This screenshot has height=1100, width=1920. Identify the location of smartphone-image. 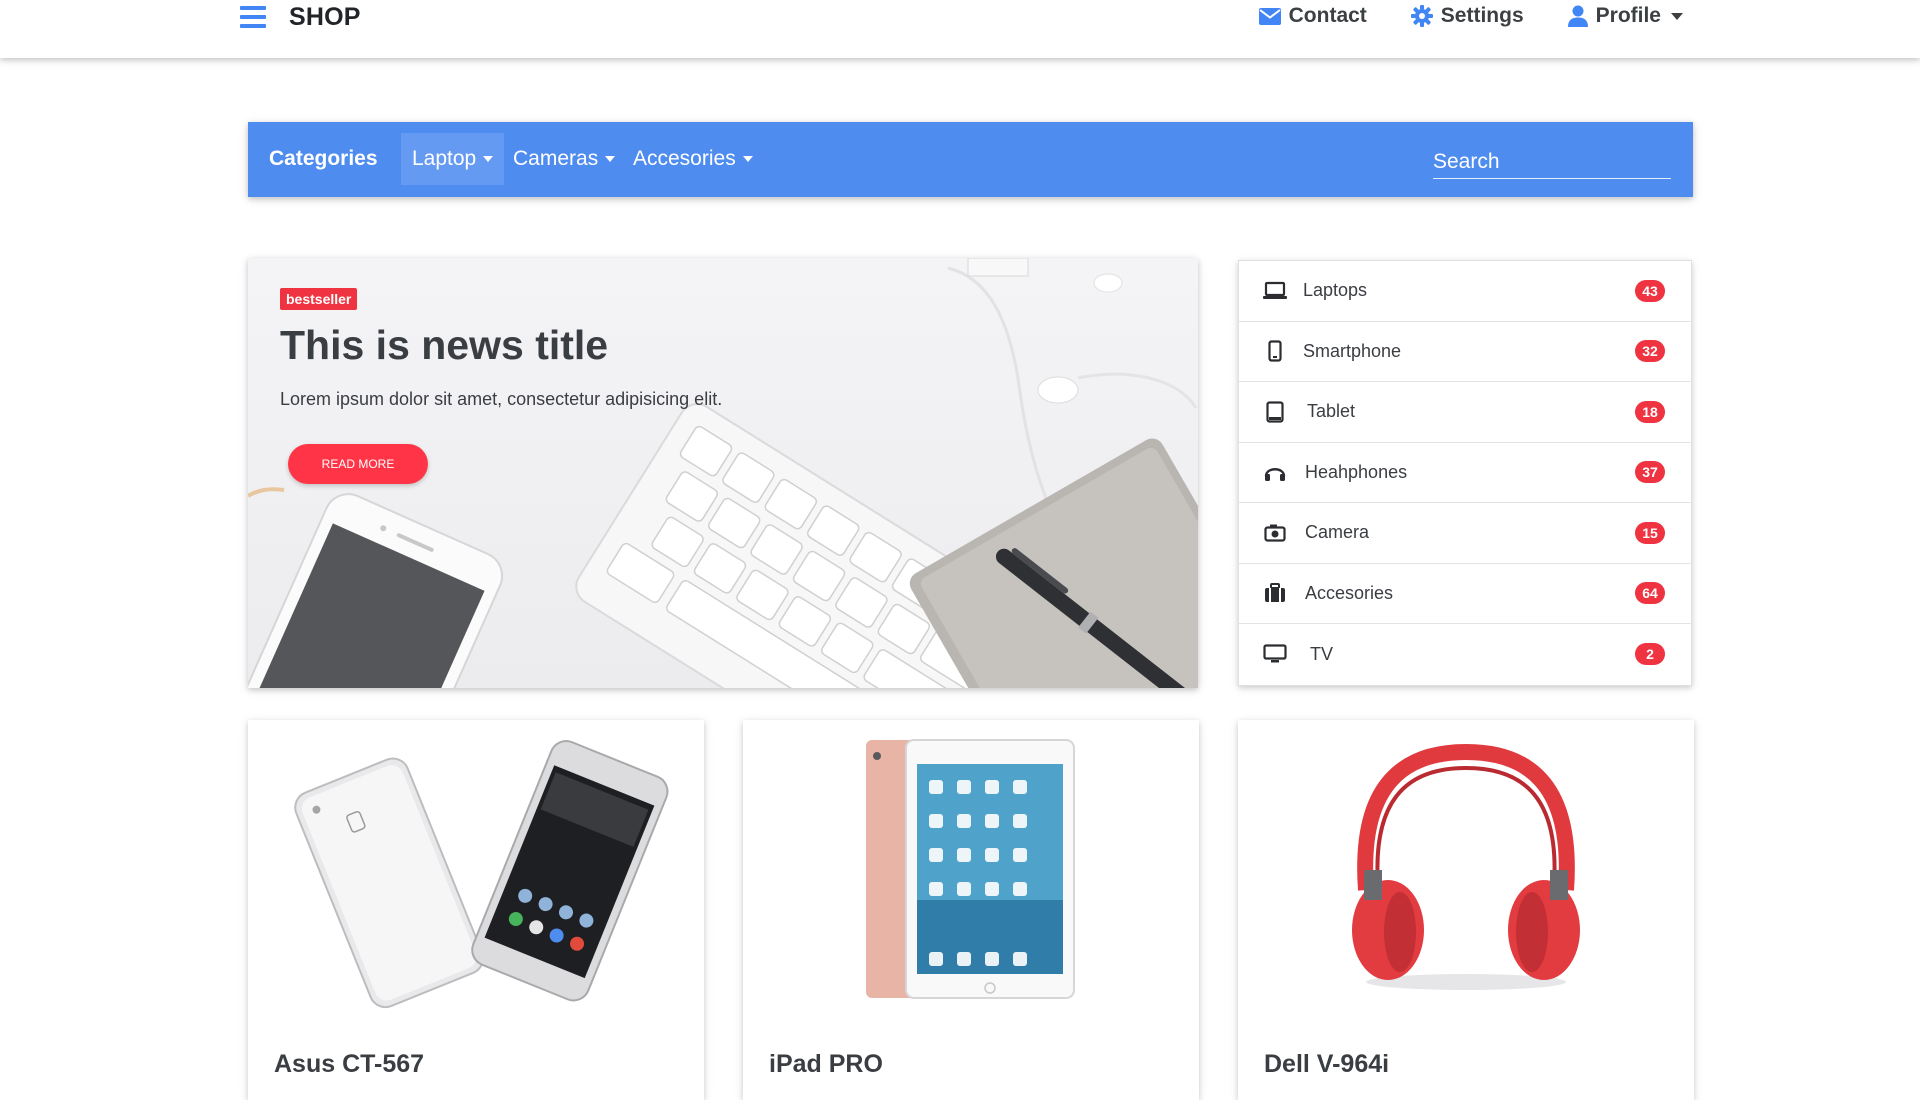
(481, 874).